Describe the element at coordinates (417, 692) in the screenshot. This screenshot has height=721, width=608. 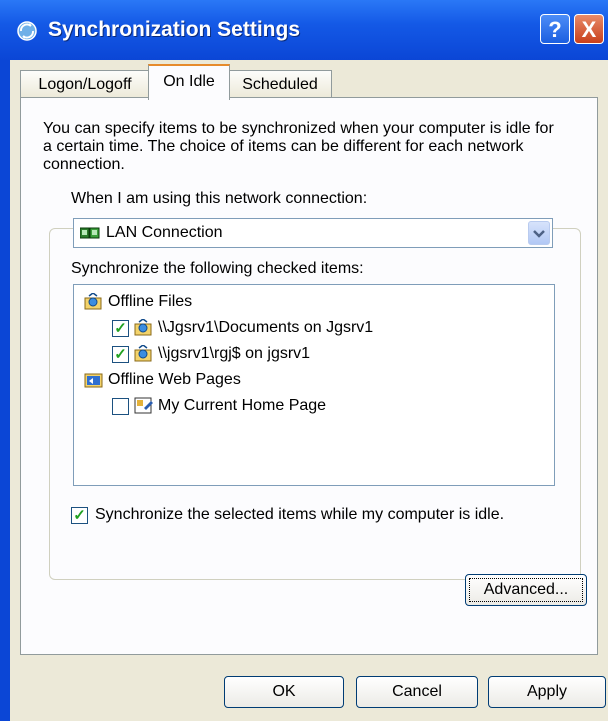
I see `cancel-button: Cancel` at that location.